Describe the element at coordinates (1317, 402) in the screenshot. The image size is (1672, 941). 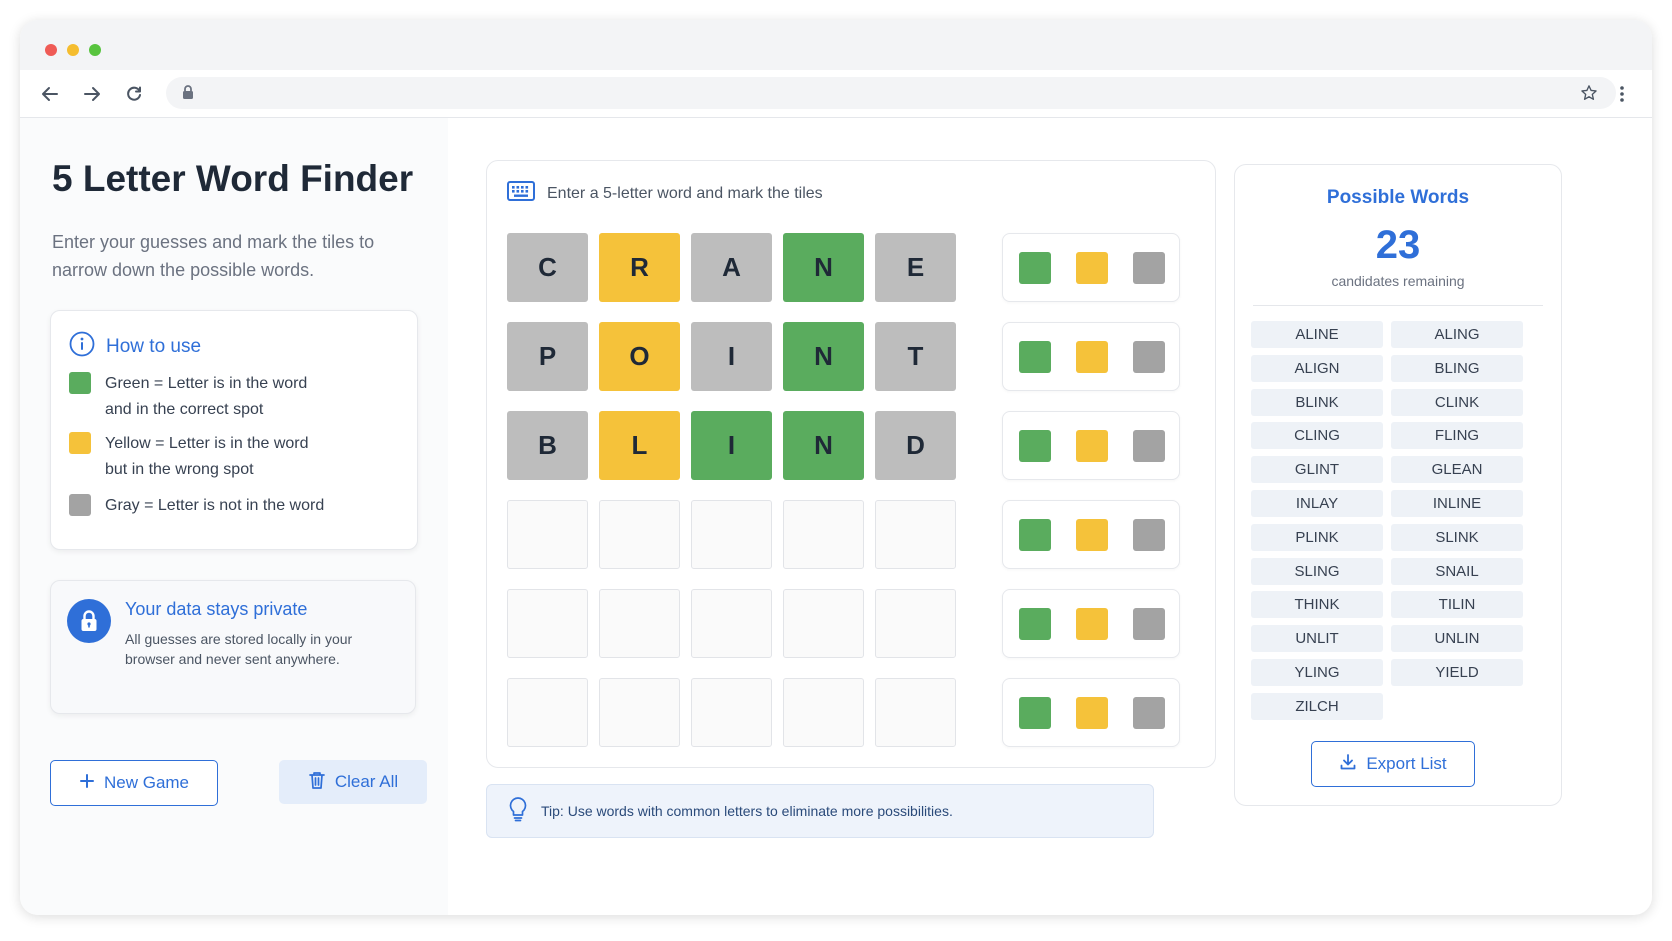
I see `word-chip: BLINK` at that location.